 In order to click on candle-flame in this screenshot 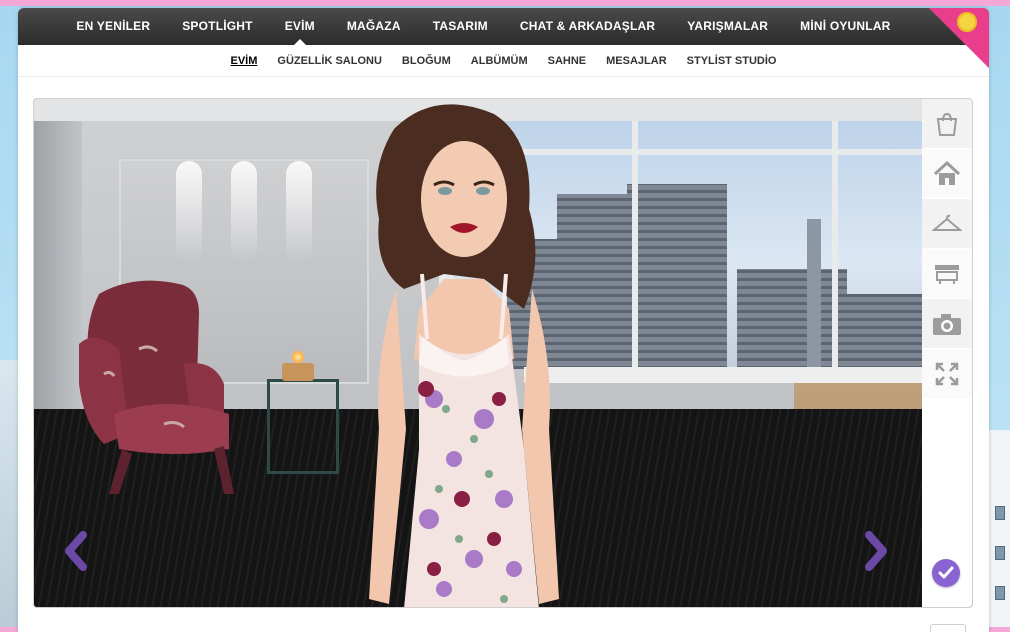, I will do `click(298, 357)`.